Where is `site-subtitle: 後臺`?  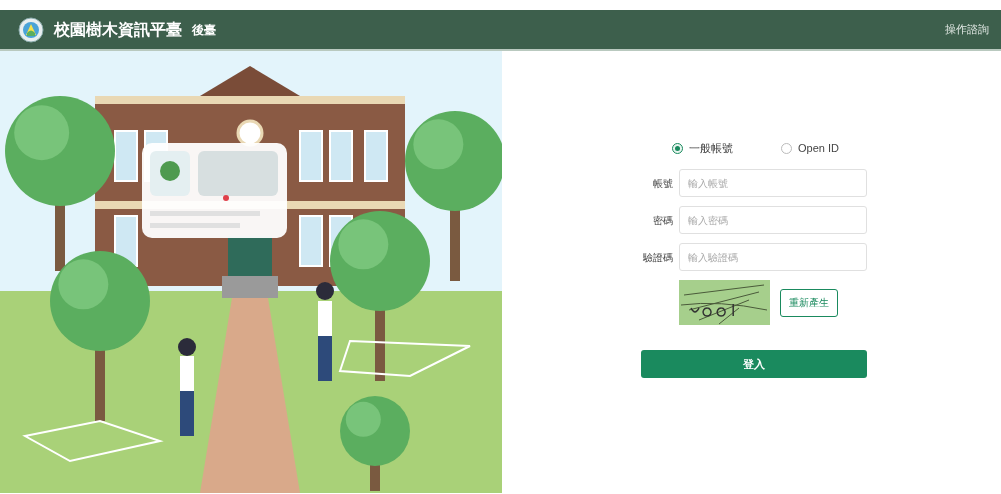 site-subtitle: 後臺 is located at coordinates (204, 30).